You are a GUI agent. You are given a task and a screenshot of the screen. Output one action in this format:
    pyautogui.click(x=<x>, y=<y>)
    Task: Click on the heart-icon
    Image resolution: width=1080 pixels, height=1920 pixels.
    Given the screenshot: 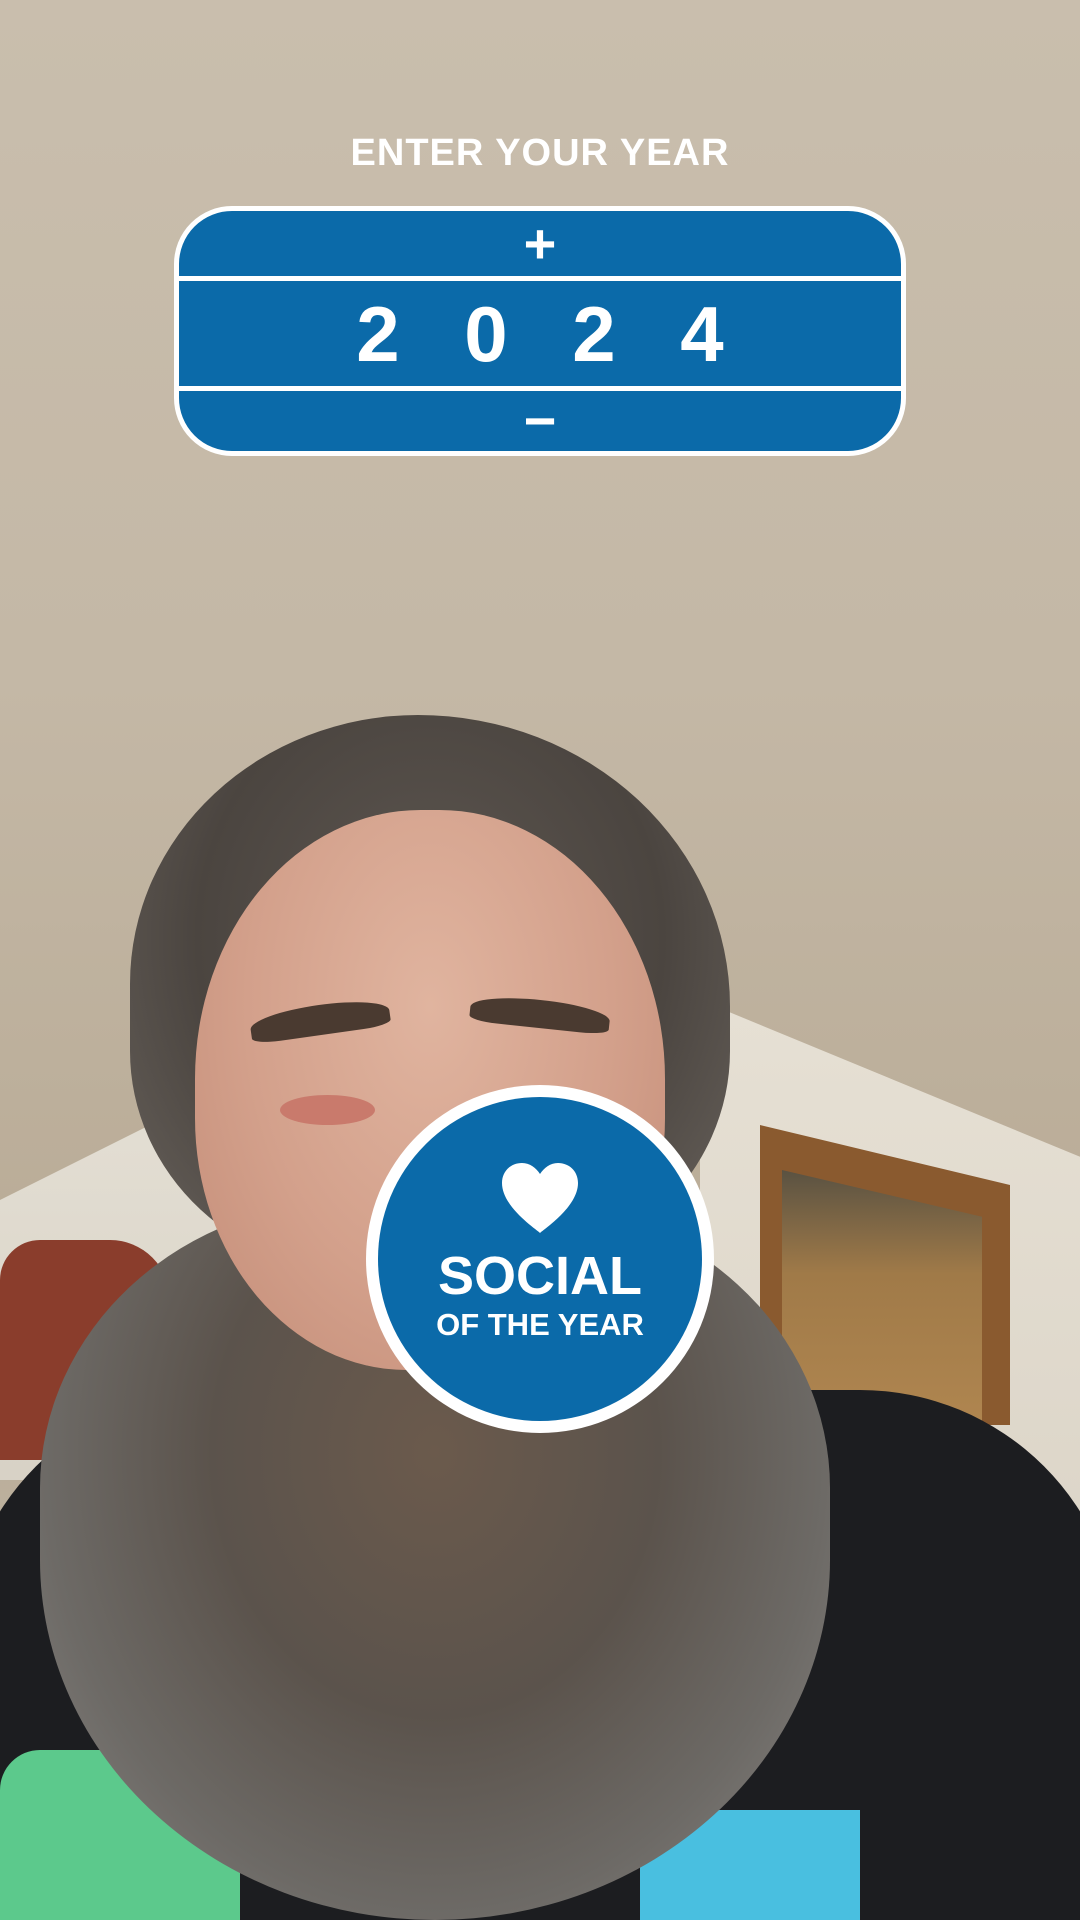 What is the action you would take?
    pyautogui.click(x=540, y=1197)
    